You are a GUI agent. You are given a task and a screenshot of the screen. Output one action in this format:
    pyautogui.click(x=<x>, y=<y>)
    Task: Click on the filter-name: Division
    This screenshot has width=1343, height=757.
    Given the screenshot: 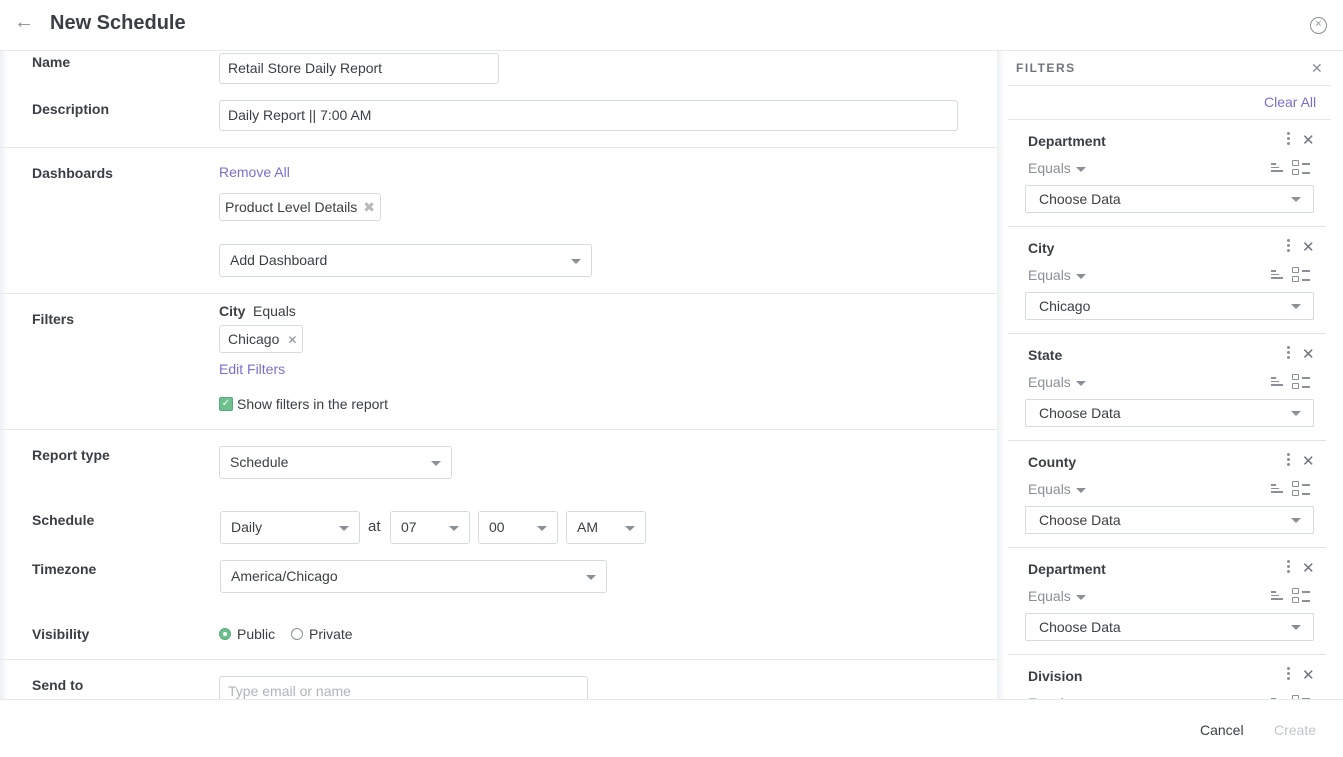 What is the action you would take?
    pyautogui.click(x=1055, y=676)
    